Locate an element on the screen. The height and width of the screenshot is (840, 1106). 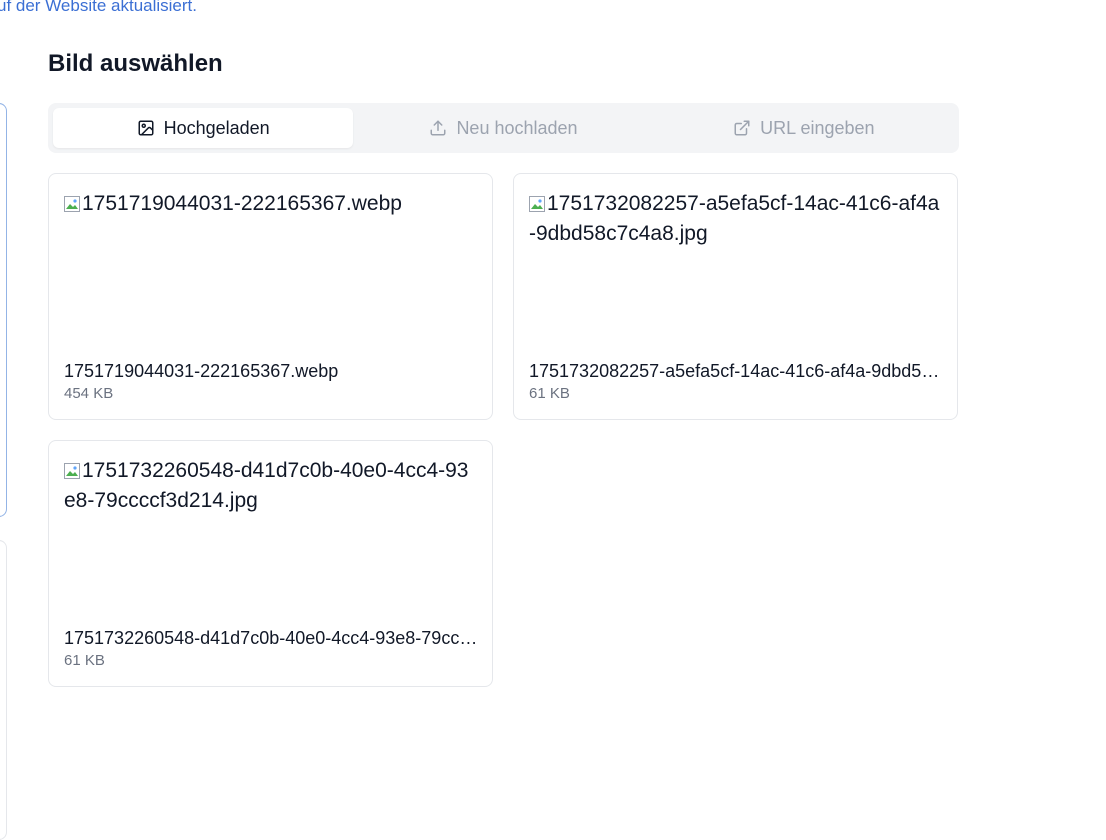
left-panel-edge is located at coordinates (3, 310).